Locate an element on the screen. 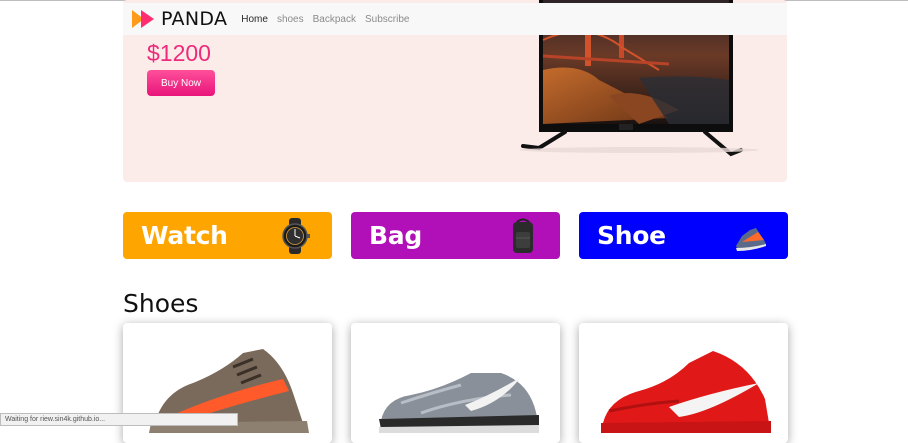 The height and width of the screenshot is (443, 908). nav-links: Home shoes Backpack Subscribe is located at coordinates (329, 19).